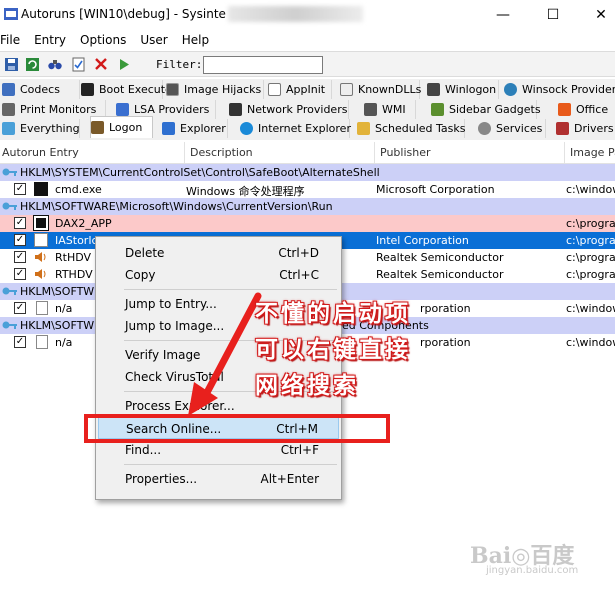 The height and width of the screenshot is (596, 615). What do you see at coordinates (333, 314) in the screenshot?
I see `annotation-line-1: 不懂的启动项` at bounding box center [333, 314].